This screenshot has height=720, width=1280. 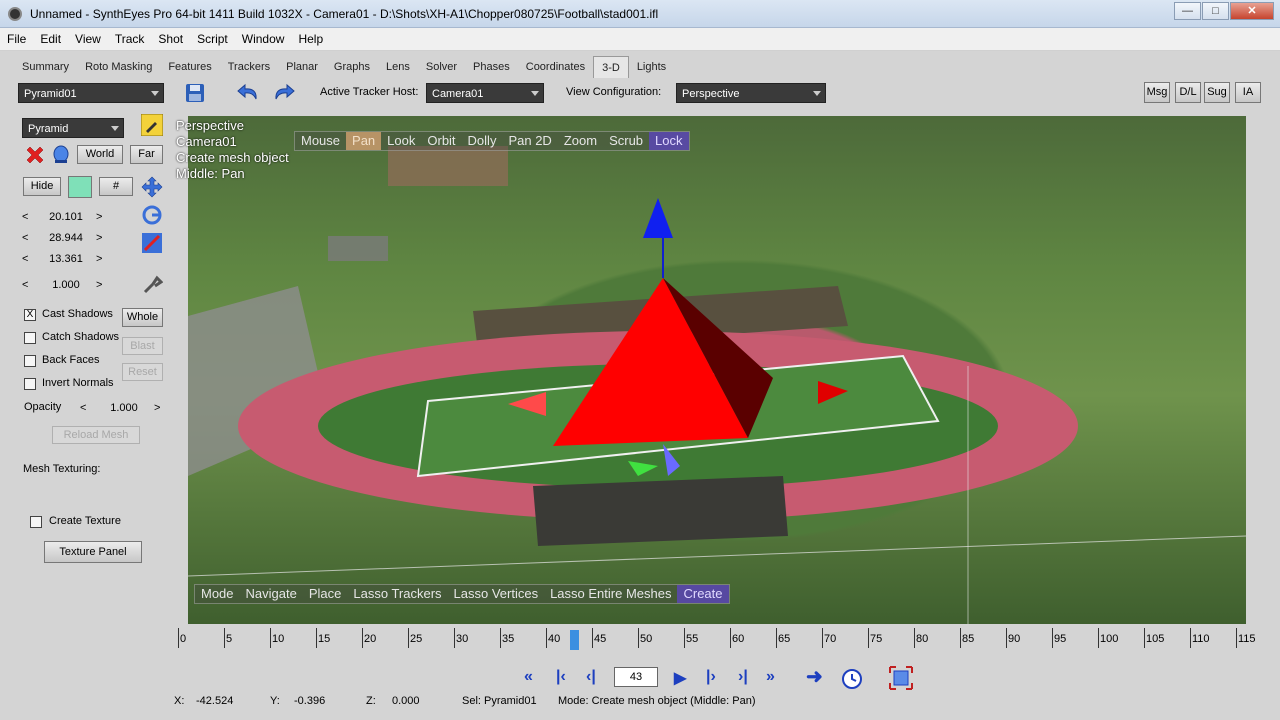 What do you see at coordinates (651, 67) in the screenshot?
I see `tab-lights: Lights` at bounding box center [651, 67].